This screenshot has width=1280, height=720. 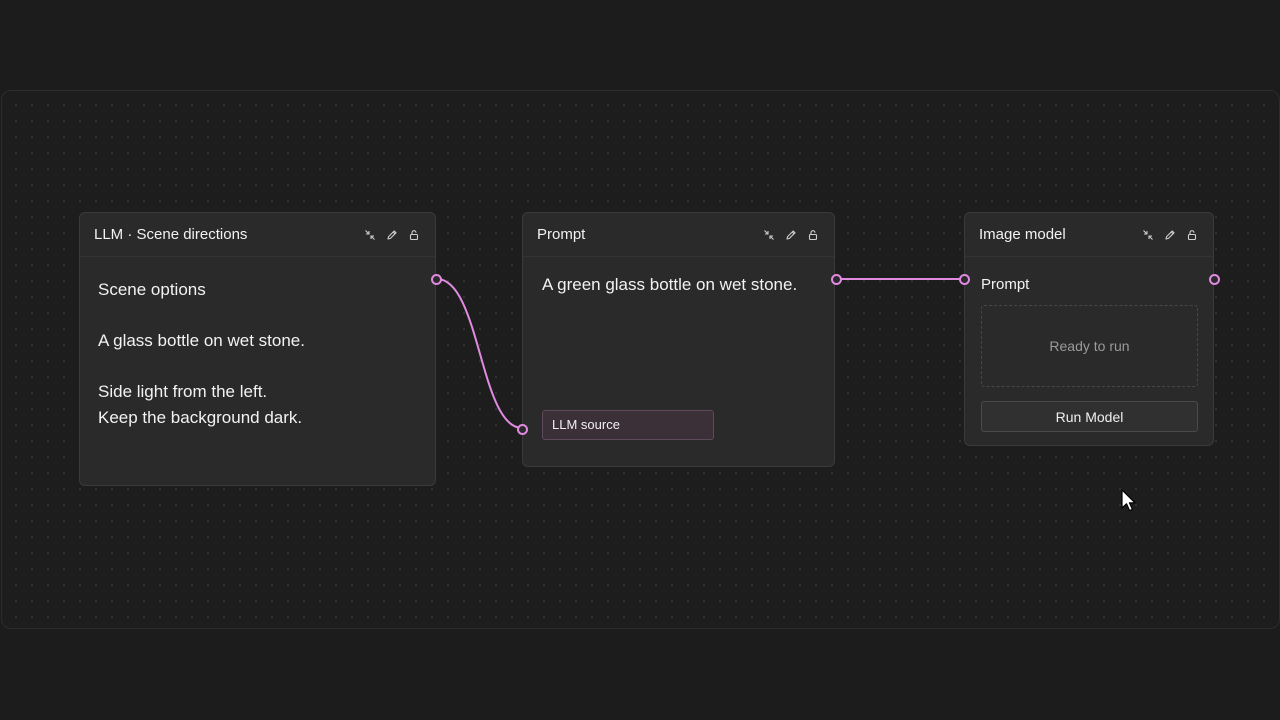 What do you see at coordinates (522, 429) in the screenshot?
I see `prompt-llm-source-input-port` at bounding box center [522, 429].